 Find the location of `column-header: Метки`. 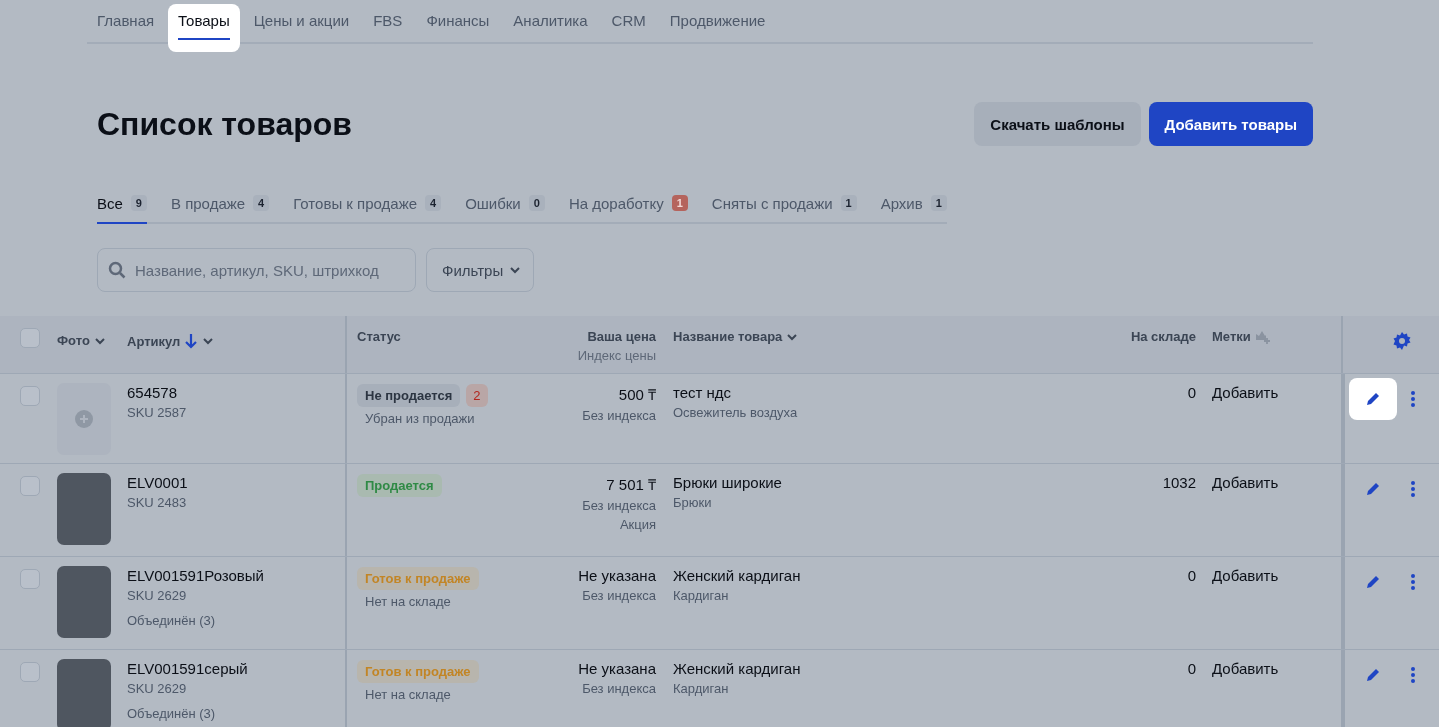

column-header: Метки is located at coordinates (1241, 336).